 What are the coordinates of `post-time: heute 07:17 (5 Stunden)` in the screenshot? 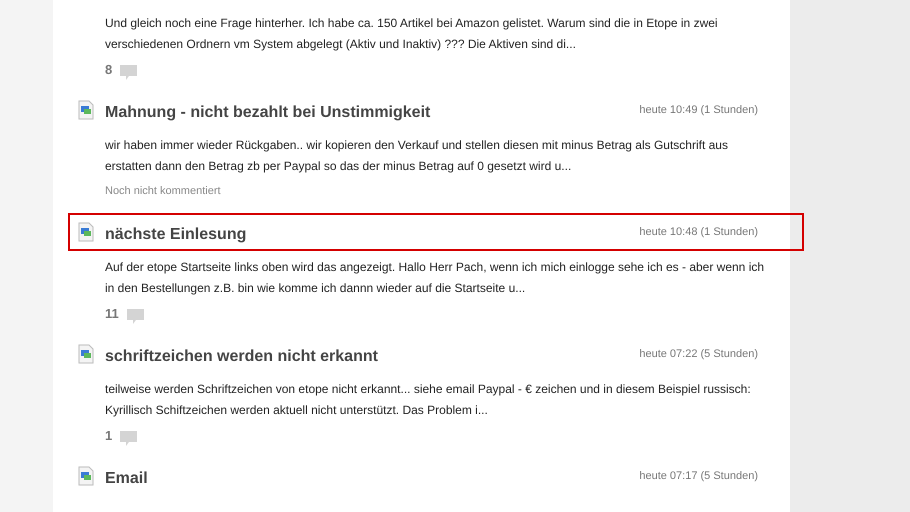 It's located at (698, 476).